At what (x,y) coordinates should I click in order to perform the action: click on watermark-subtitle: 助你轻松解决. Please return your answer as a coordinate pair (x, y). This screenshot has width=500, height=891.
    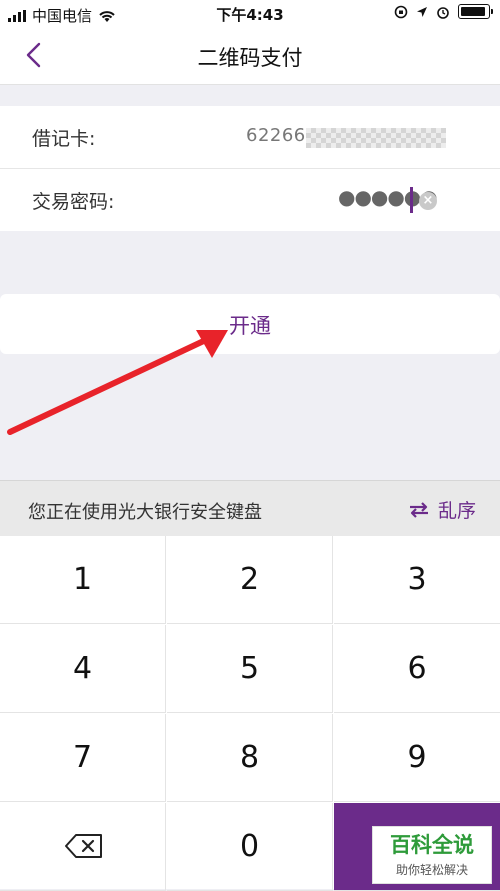
    Looking at the image, I should click on (431, 870).